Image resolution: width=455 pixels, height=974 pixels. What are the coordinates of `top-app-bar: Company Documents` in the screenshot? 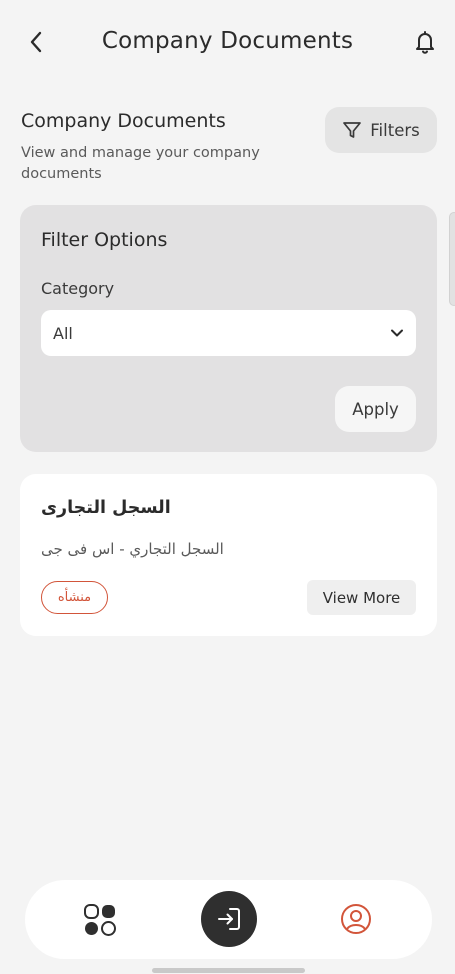 It's located at (227, 43).